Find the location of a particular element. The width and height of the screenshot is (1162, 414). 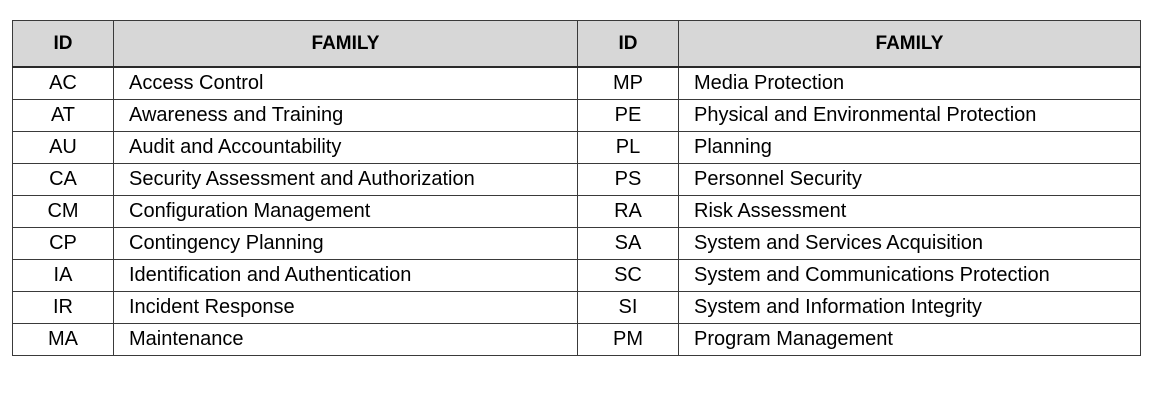

id-cell: PS is located at coordinates (628, 179).